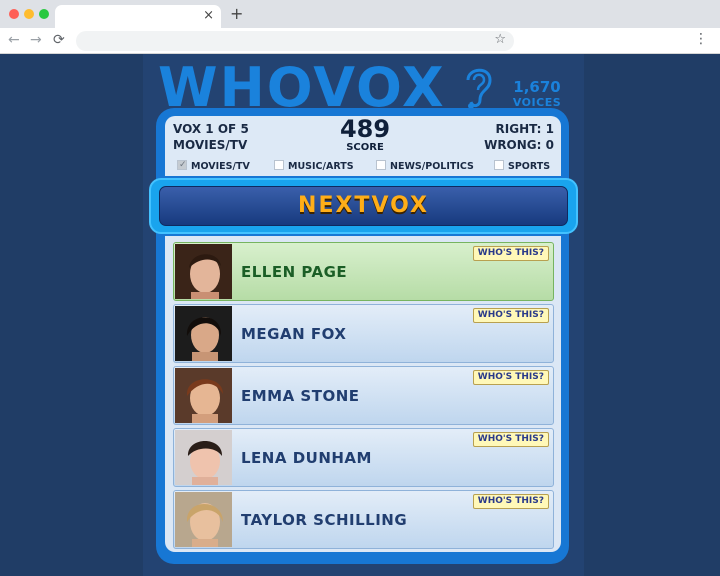 This screenshot has height=576, width=720. I want to click on answer-name: MEGAN FOX, so click(294, 334).